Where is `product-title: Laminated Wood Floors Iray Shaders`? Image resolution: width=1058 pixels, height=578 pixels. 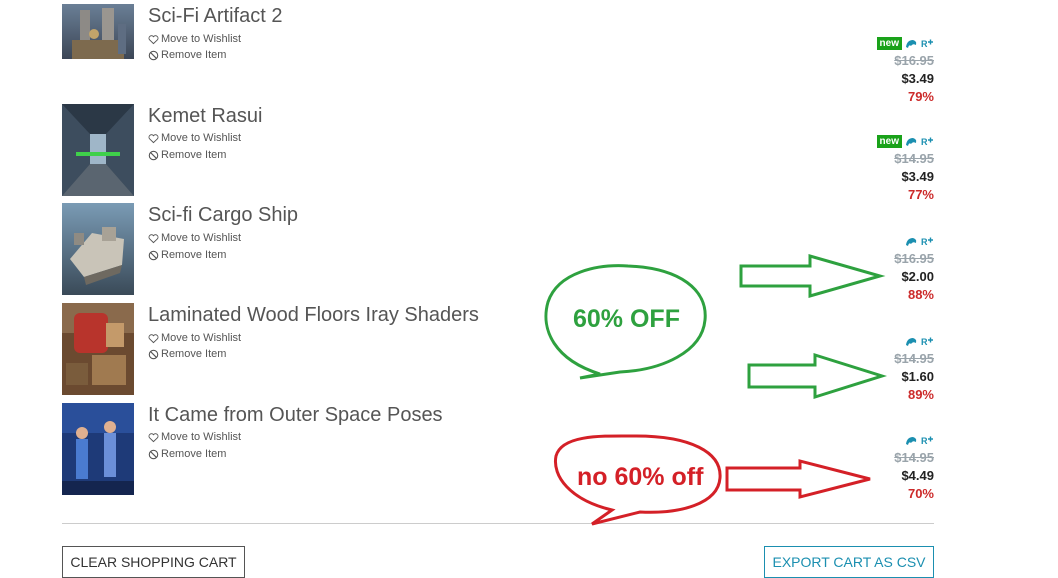
product-title: Laminated Wood Floors Iray Shaders is located at coordinates (313, 315).